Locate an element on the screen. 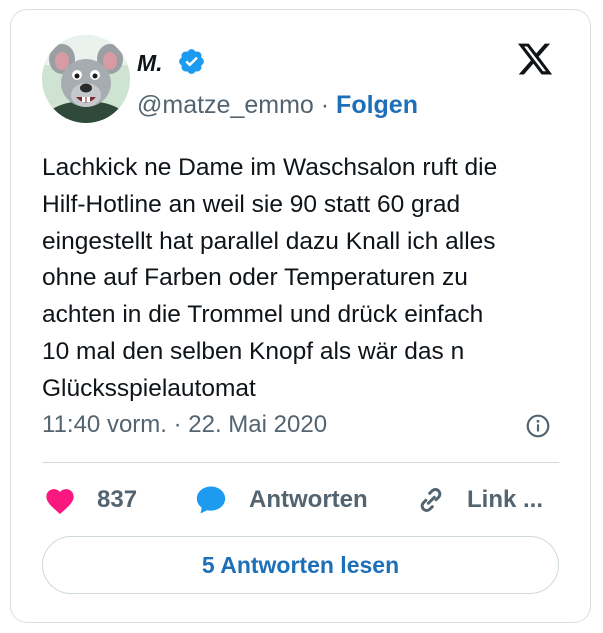  link-icon is located at coordinates (431, 500).